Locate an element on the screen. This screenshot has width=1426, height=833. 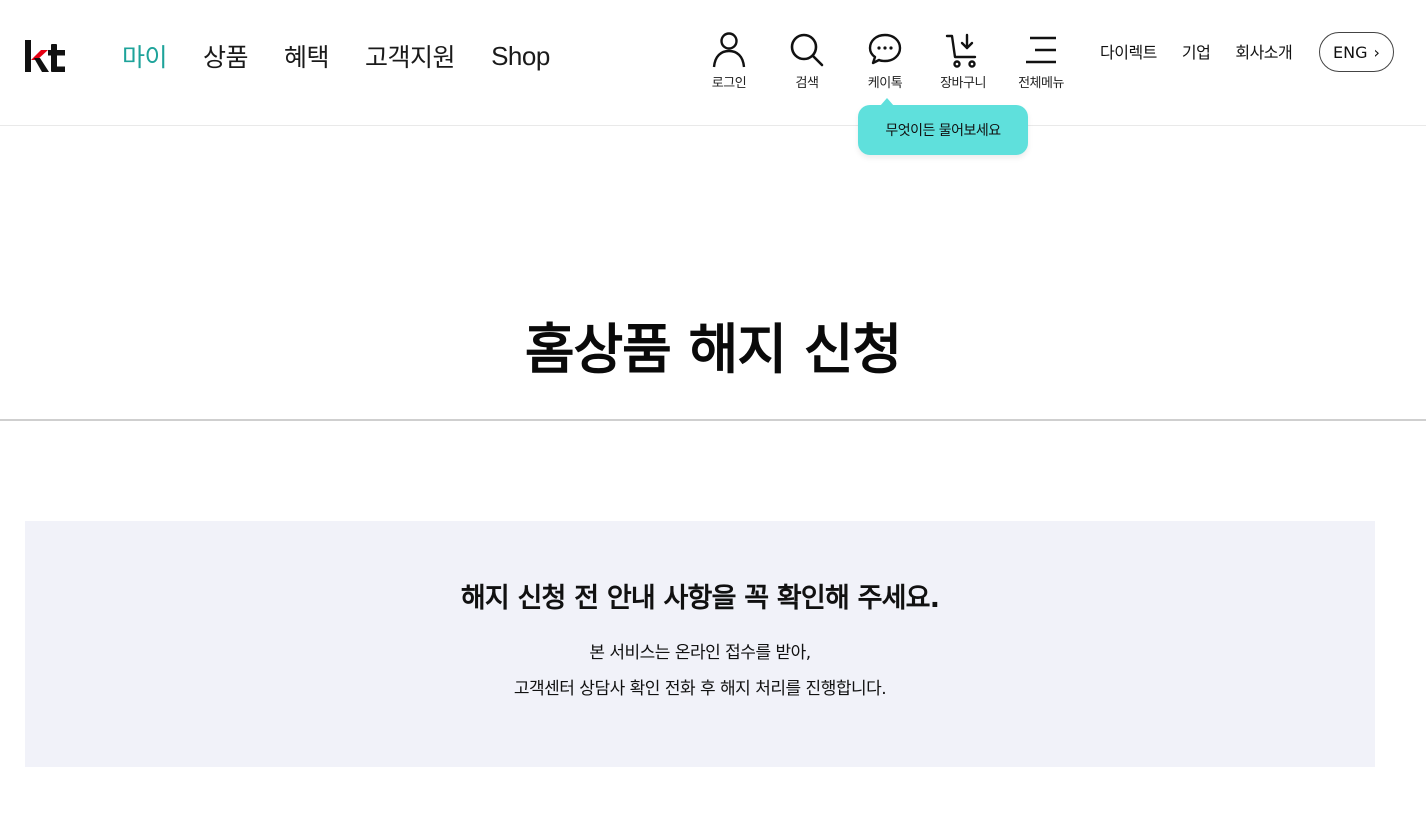
all-menu-label: 전체메뉴 is located at coordinates (1041, 83).